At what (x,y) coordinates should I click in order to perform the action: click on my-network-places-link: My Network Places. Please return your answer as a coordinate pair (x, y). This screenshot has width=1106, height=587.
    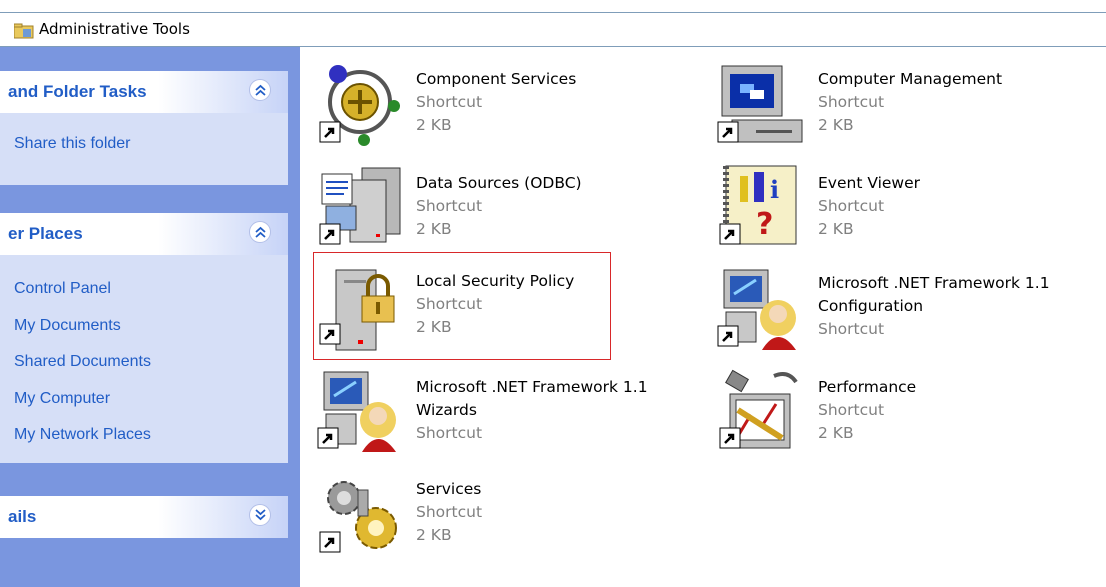
    Looking at the image, I should click on (82, 435).